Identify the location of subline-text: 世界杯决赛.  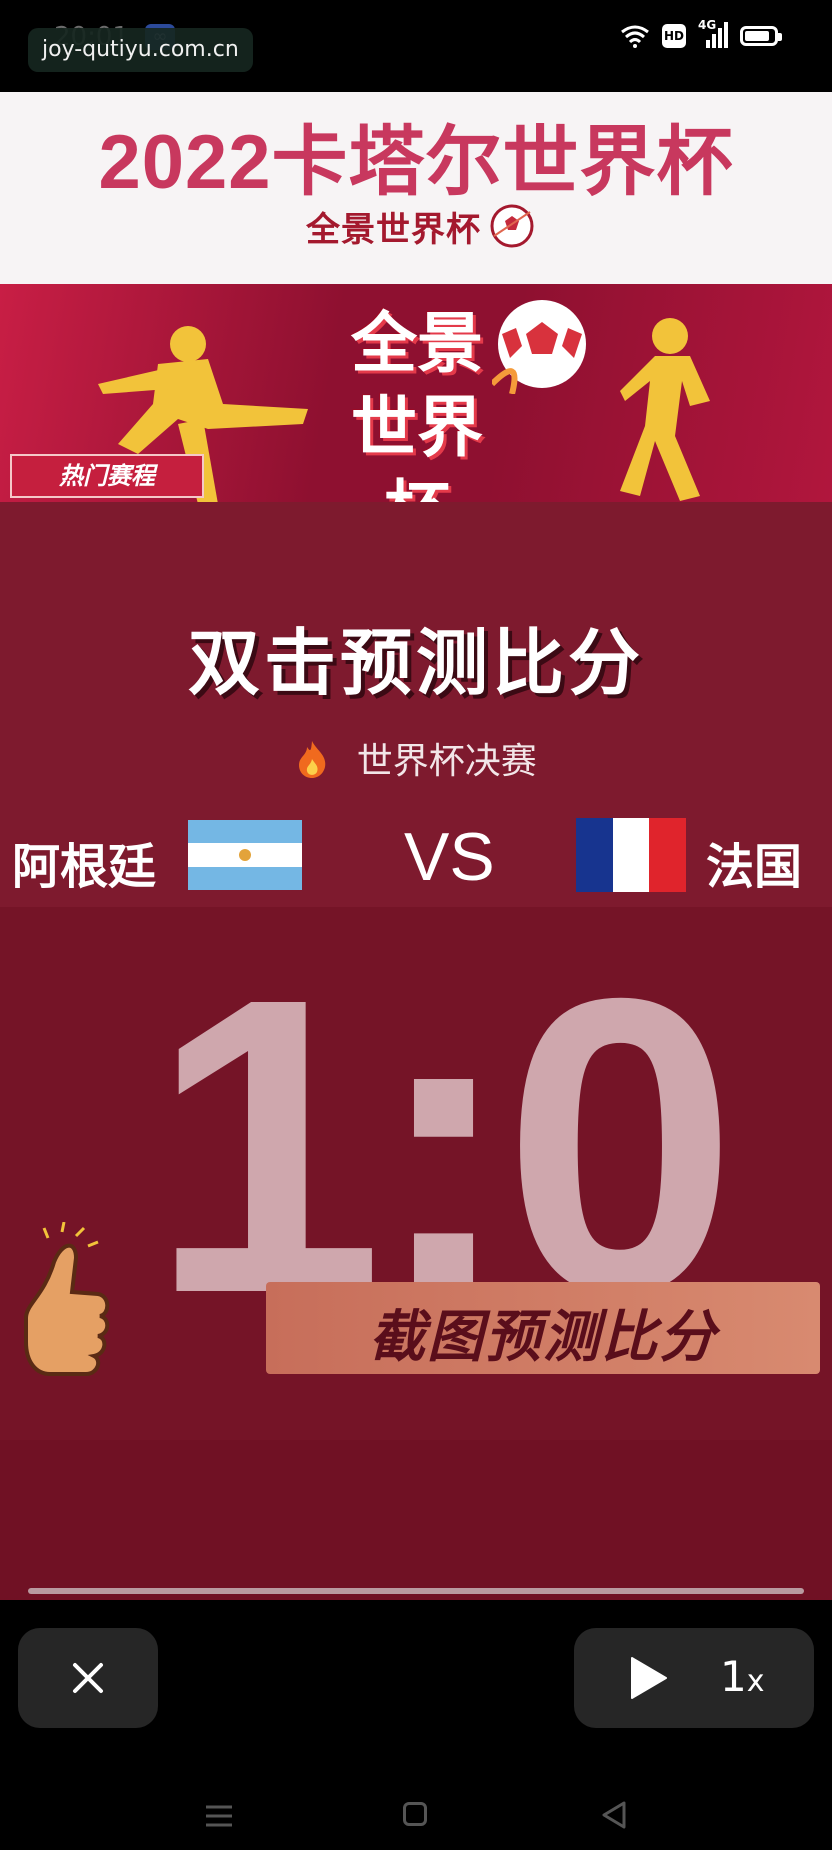
(446, 761).